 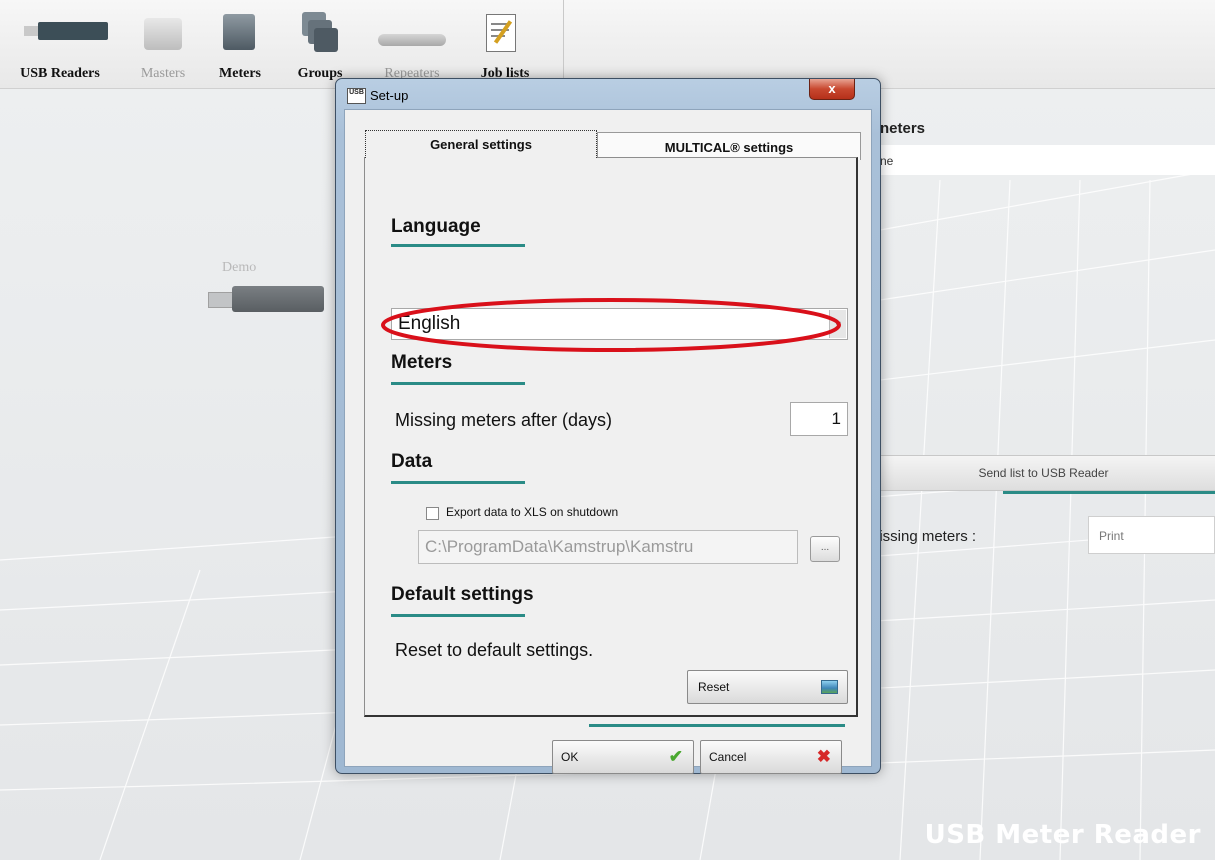 What do you see at coordinates (1151, 535) in the screenshot?
I see `print-dropdown: Print` at bounding box center [1151, 535].